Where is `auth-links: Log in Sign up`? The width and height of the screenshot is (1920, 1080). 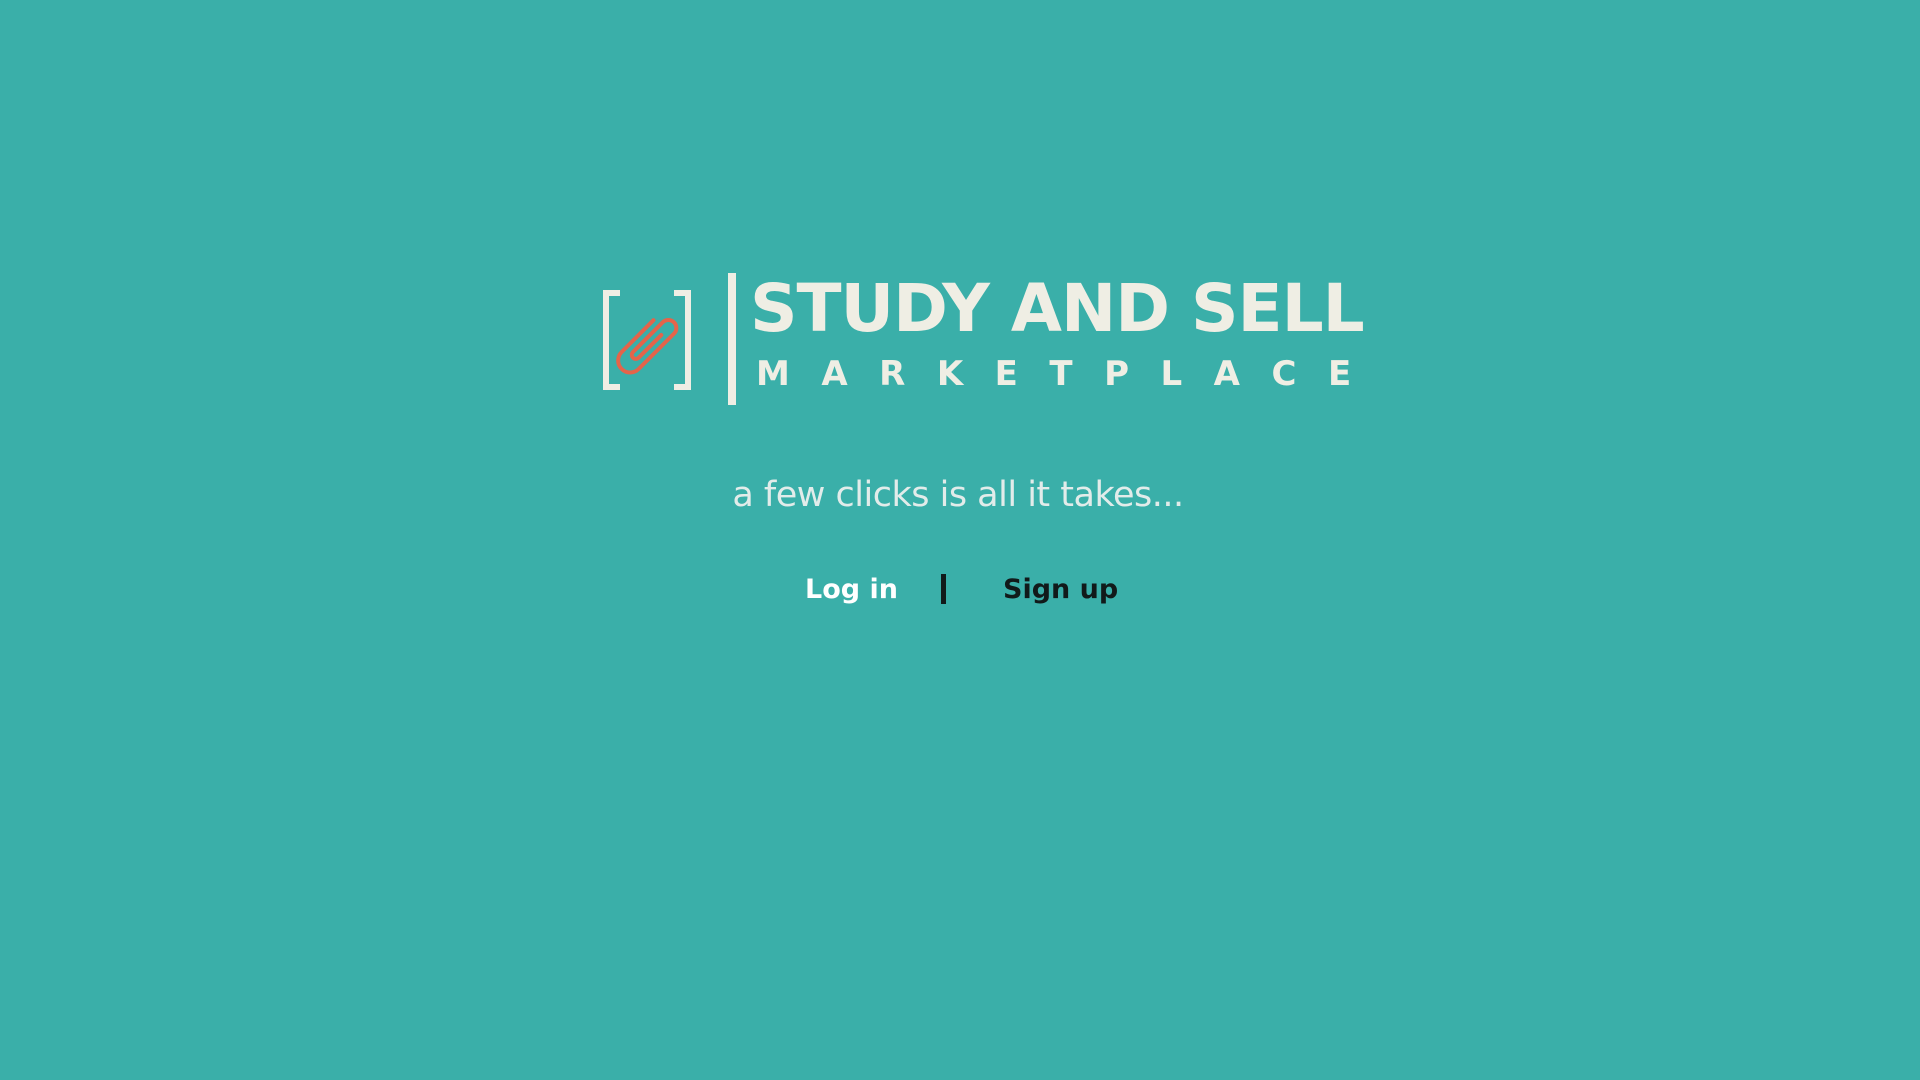
auth-links: Log in Sign up is located at coordinates (960, 590).